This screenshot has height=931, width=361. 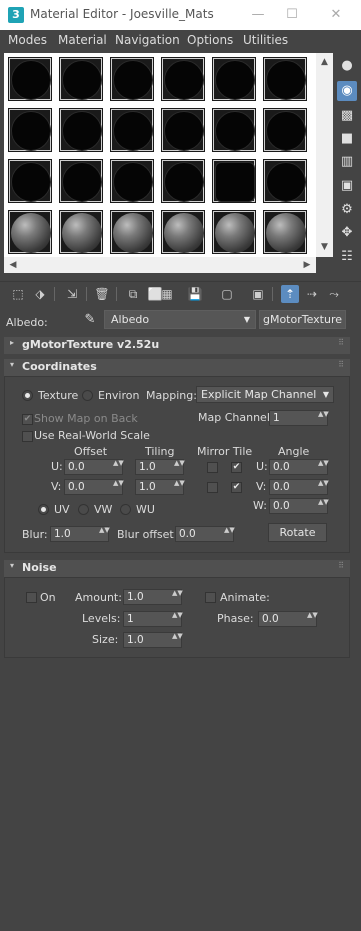 I want to click on minimize-button: —, so click(x=258, y=15).